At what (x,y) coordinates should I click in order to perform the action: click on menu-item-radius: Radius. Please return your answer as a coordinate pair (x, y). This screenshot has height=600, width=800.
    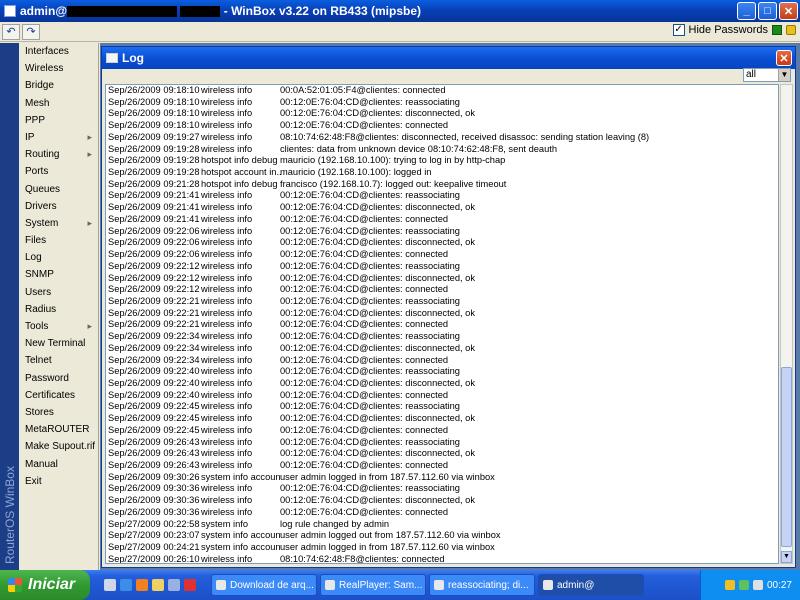
    Looking at the image, I should click on (58, 309).